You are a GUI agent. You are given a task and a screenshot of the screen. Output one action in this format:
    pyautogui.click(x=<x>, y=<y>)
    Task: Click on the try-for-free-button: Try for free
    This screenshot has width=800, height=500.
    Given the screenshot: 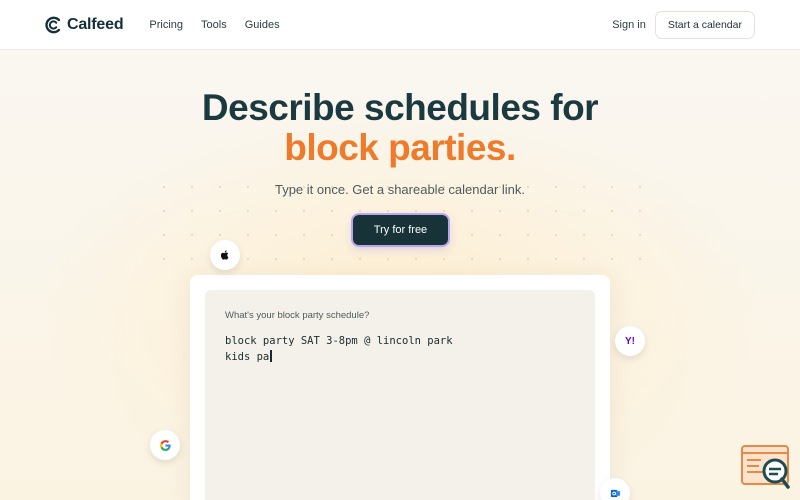 What is the action you would take?
    pyautogui.click(x=400, y=230)
    